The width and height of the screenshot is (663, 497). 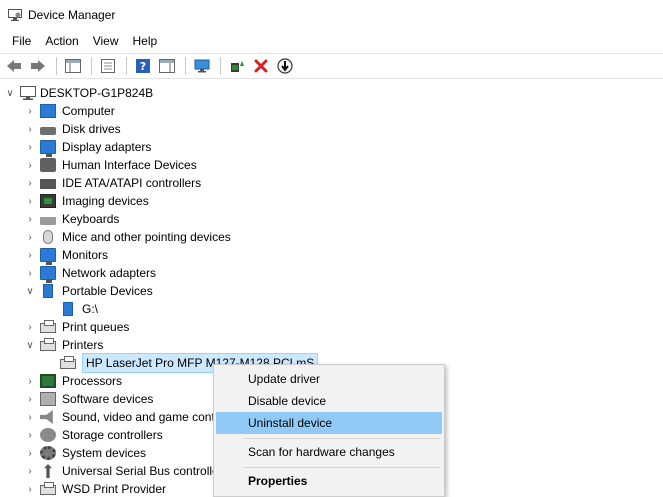 I want to click on tree-item-label: Imaging devices, so click(x=105, y=201).